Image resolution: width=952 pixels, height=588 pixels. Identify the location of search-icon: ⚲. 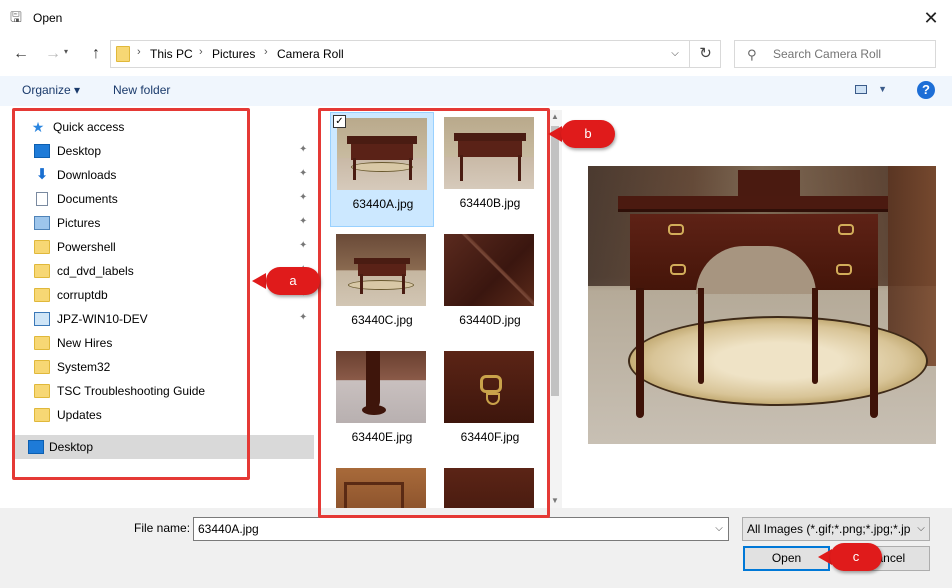
(752, 54).